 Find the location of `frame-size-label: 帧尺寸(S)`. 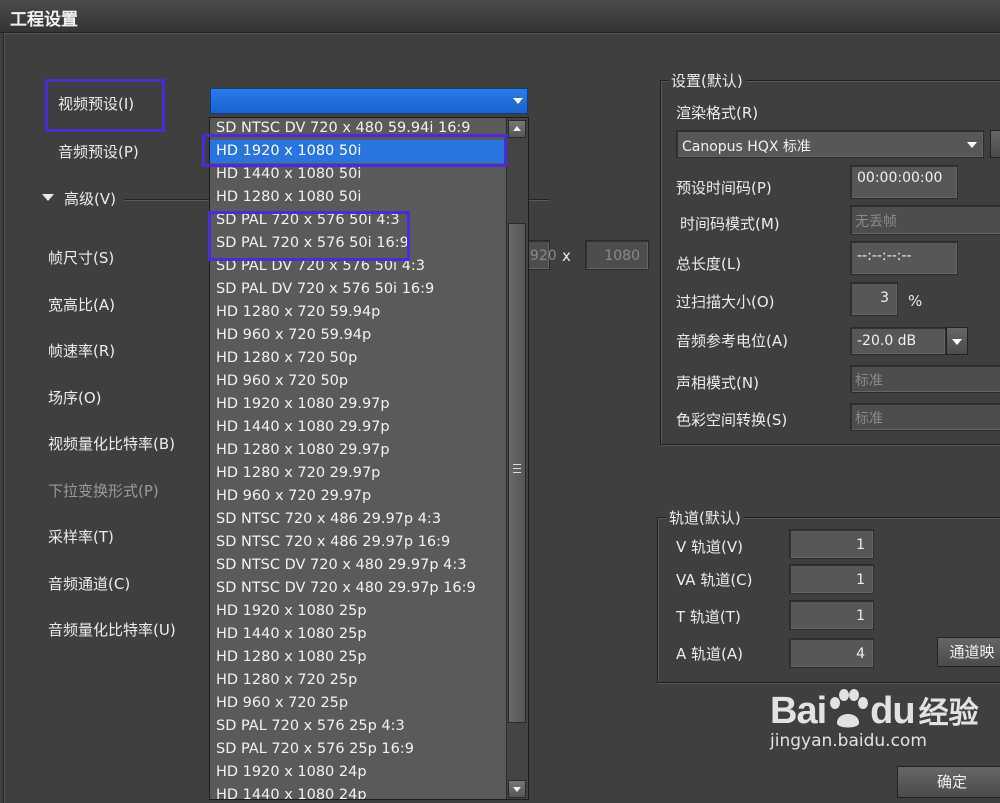

frame-size-label: 帧尺寸(S) is located at coordinates (81, 258).